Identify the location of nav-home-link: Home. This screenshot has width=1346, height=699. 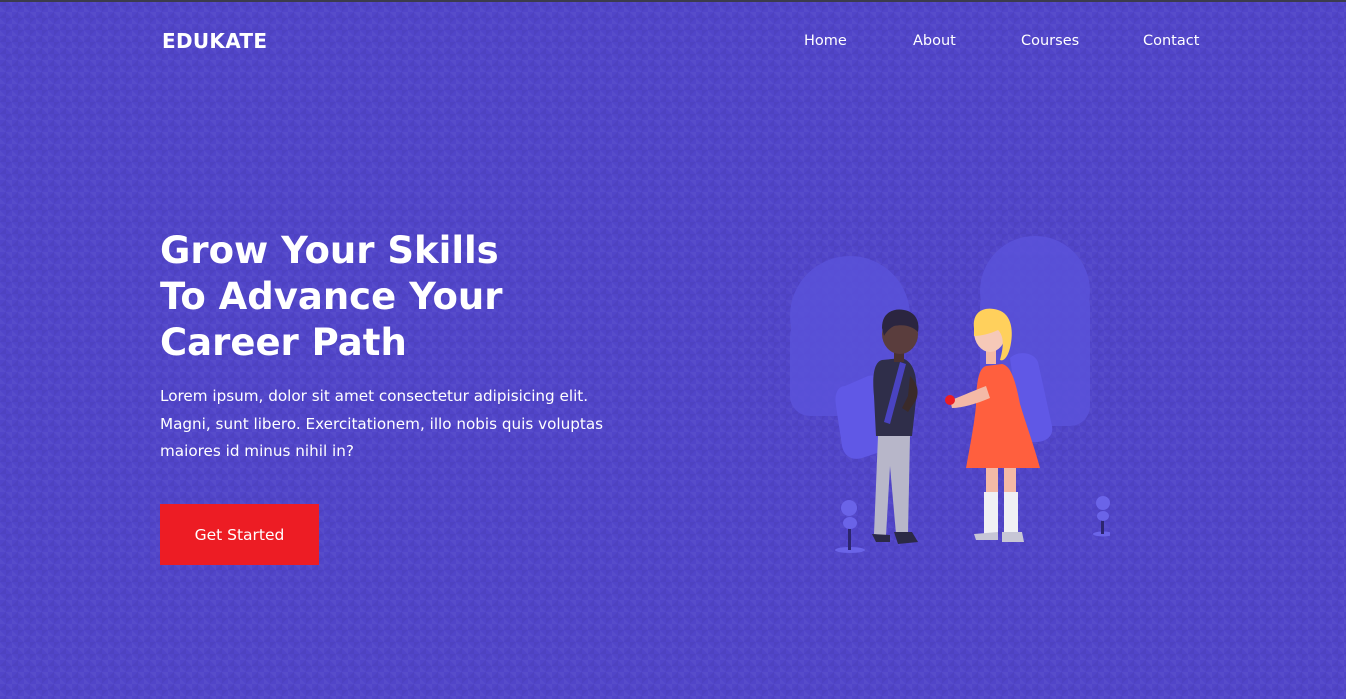
(825, 41).